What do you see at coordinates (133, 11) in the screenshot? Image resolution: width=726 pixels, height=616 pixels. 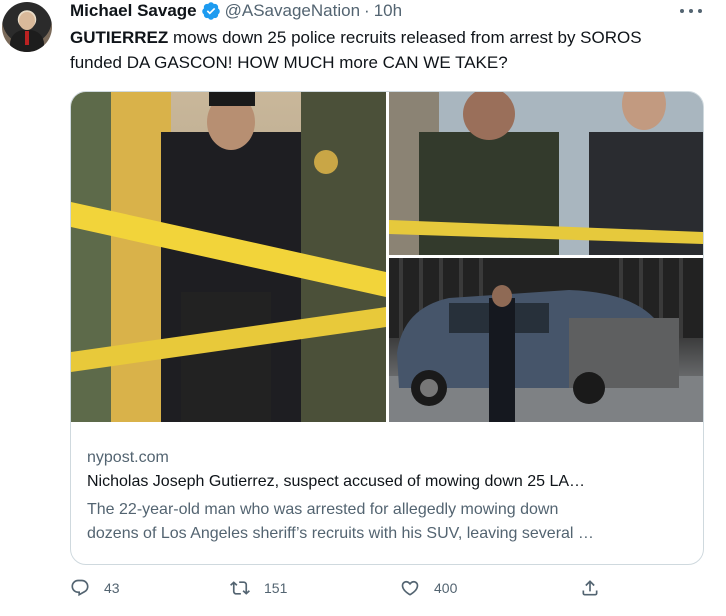 I see `author-name: Michael Savage` at bounding box center [133, 11].